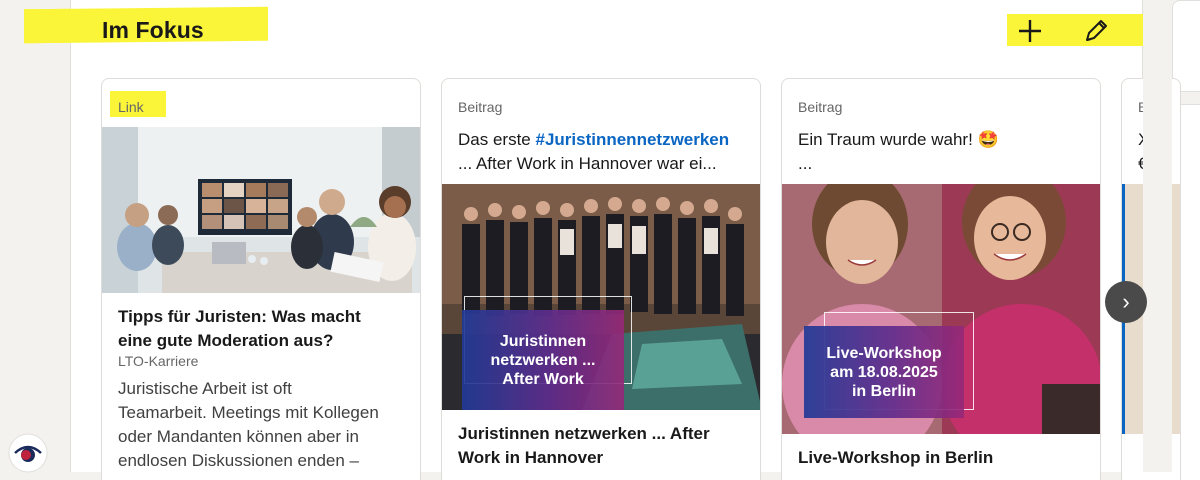  Describe the element at coordinates (884, 353) in the screenshot. I see `overlay-line: Live-Workshop` at that location.